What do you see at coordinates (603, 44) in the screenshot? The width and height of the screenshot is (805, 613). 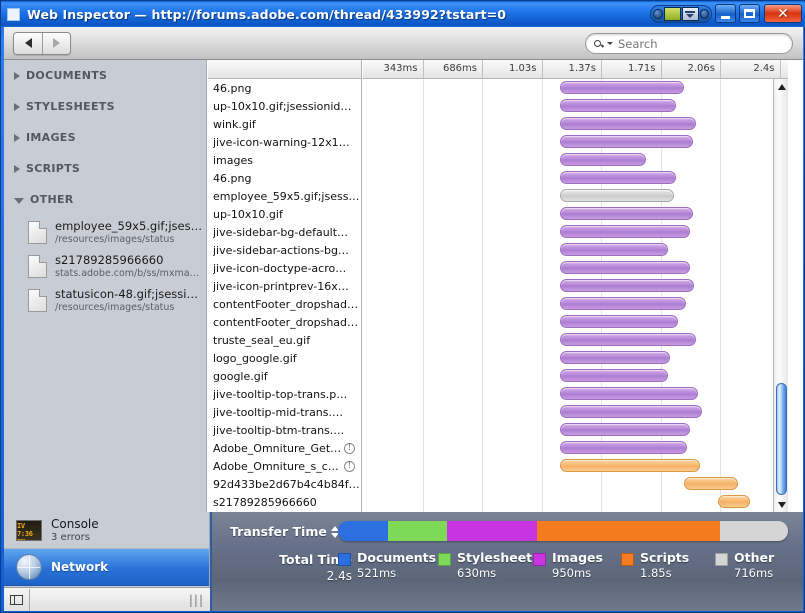 I see `search-icon` at bounding box center [603, 44].